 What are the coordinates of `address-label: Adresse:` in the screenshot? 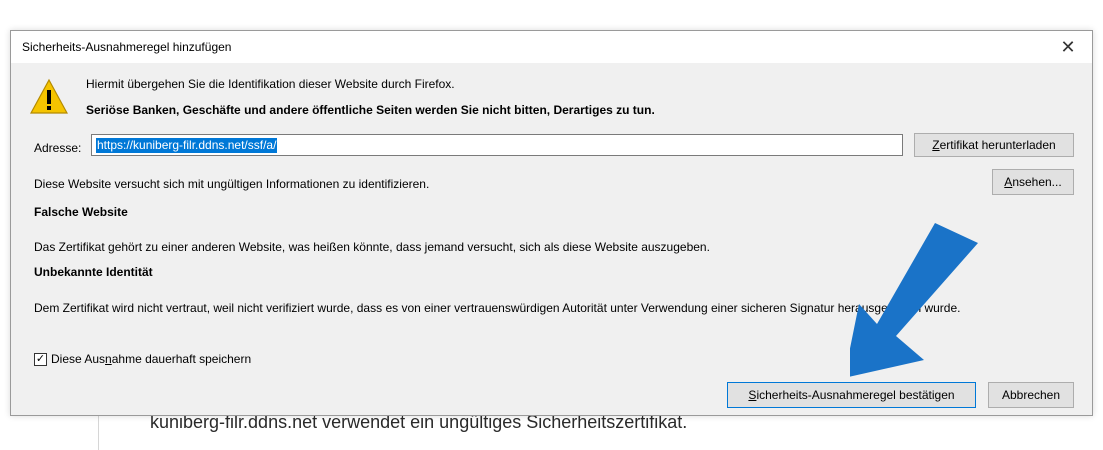 It's located at (58, 148).